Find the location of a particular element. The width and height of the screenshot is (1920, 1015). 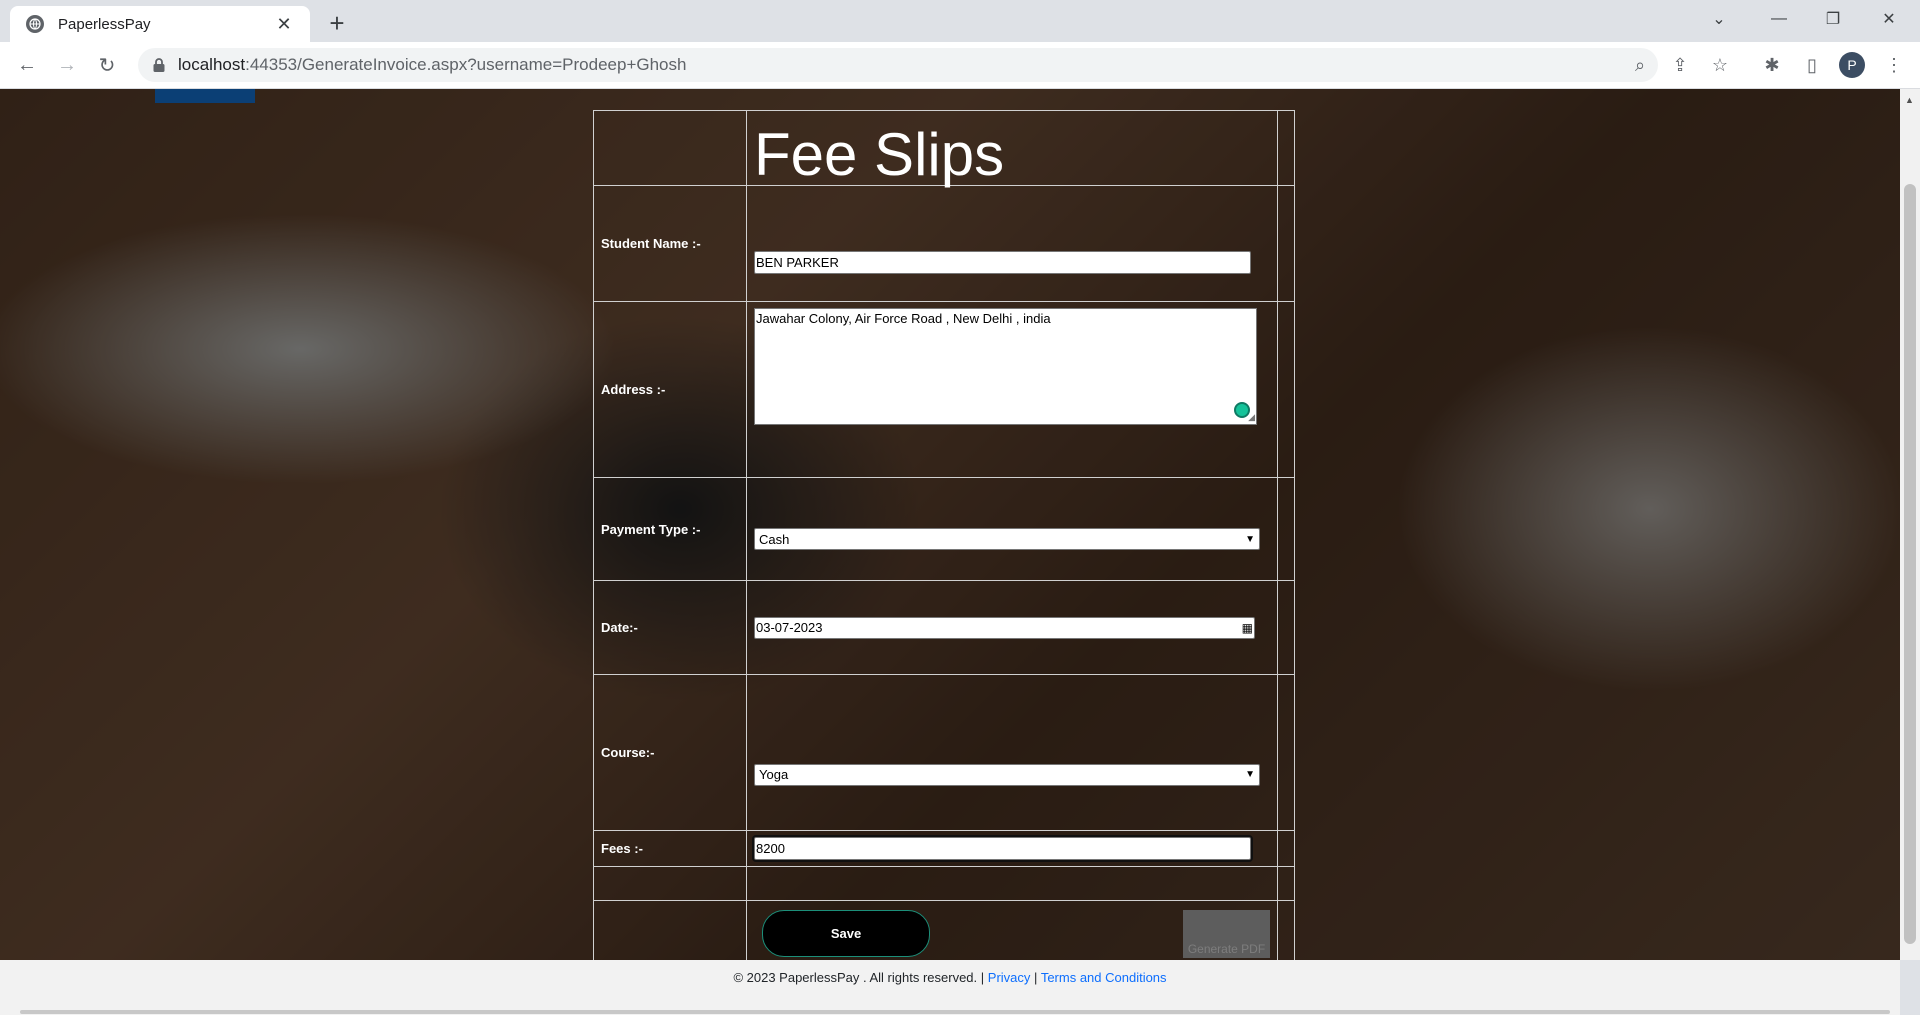

fees-label: Fees :- is located at coordinates (670, 848).